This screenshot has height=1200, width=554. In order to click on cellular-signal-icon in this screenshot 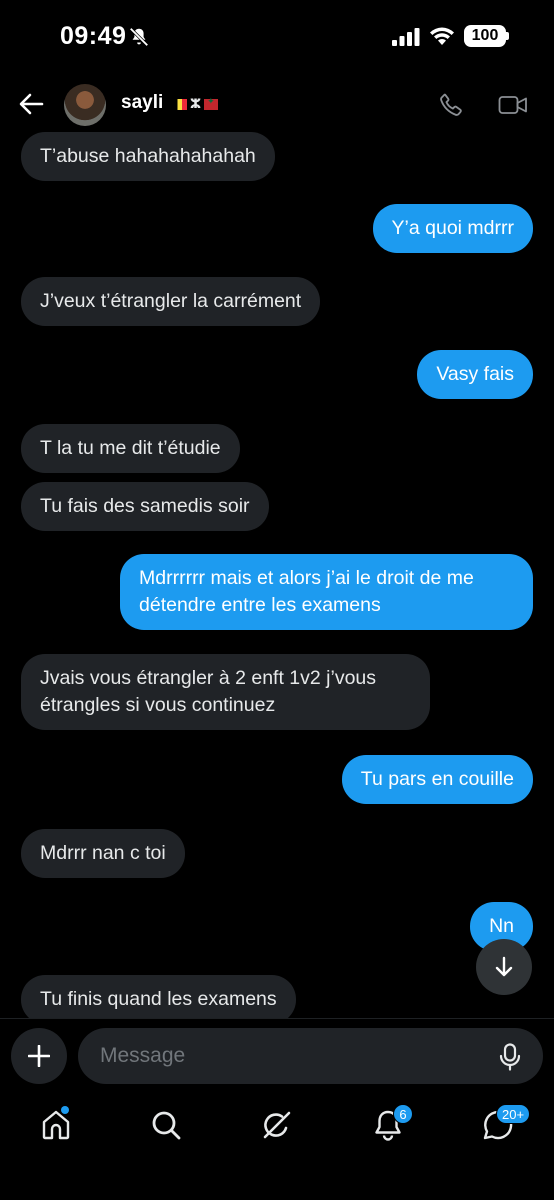, I will do `click(406, 37)`.